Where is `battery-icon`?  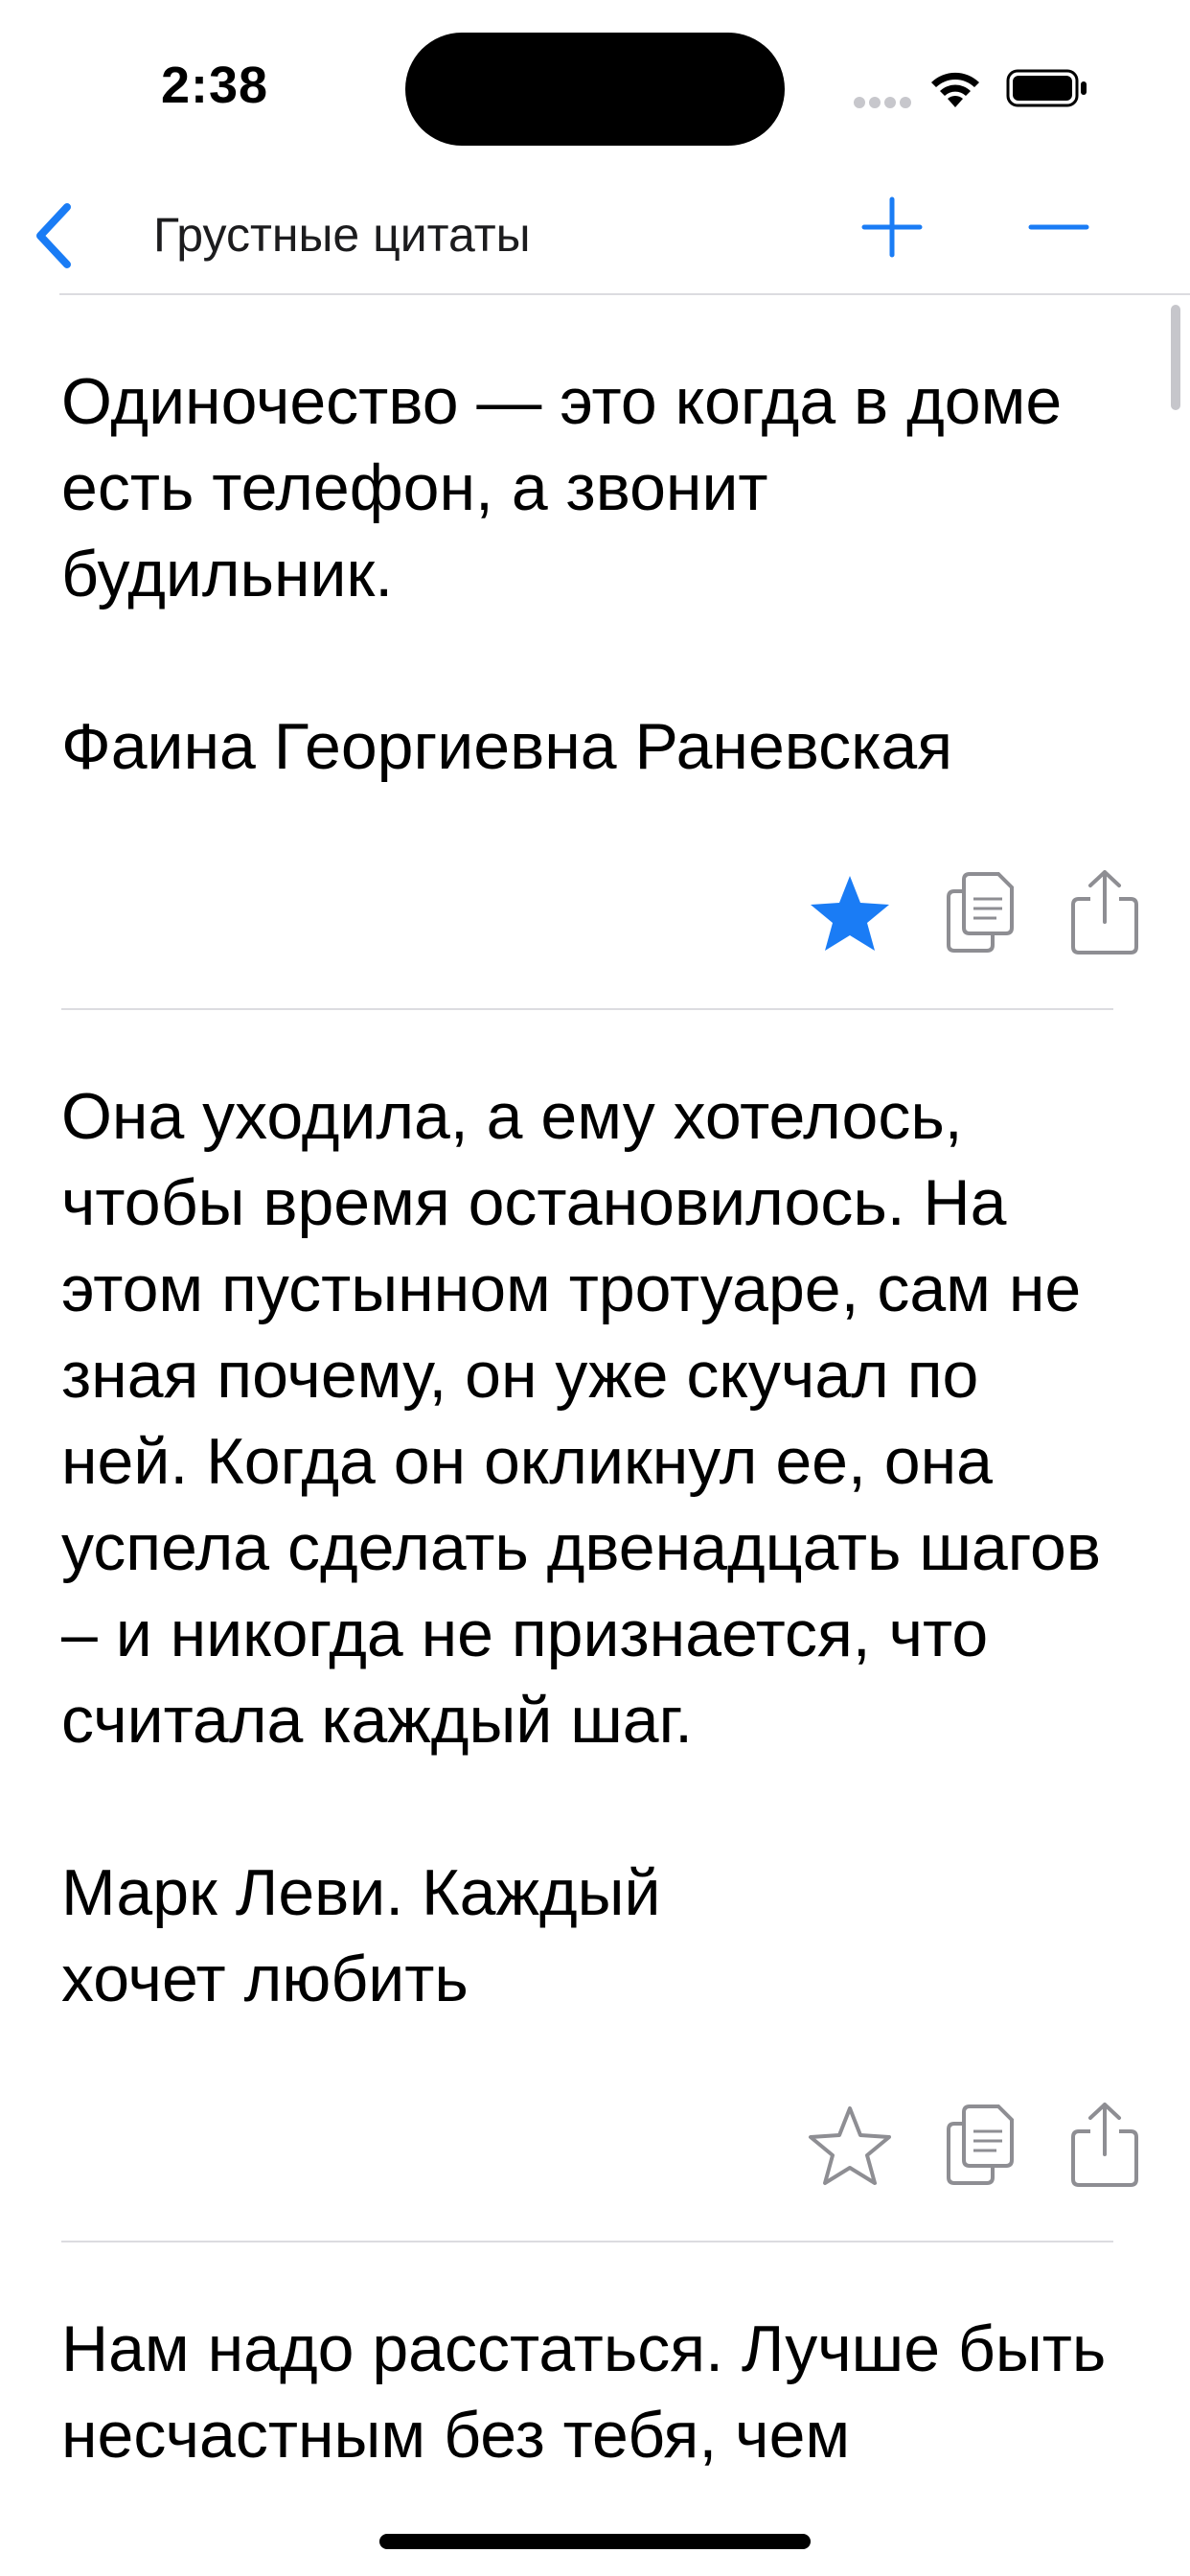
battery-icon is located at coordinates (1046, 88).